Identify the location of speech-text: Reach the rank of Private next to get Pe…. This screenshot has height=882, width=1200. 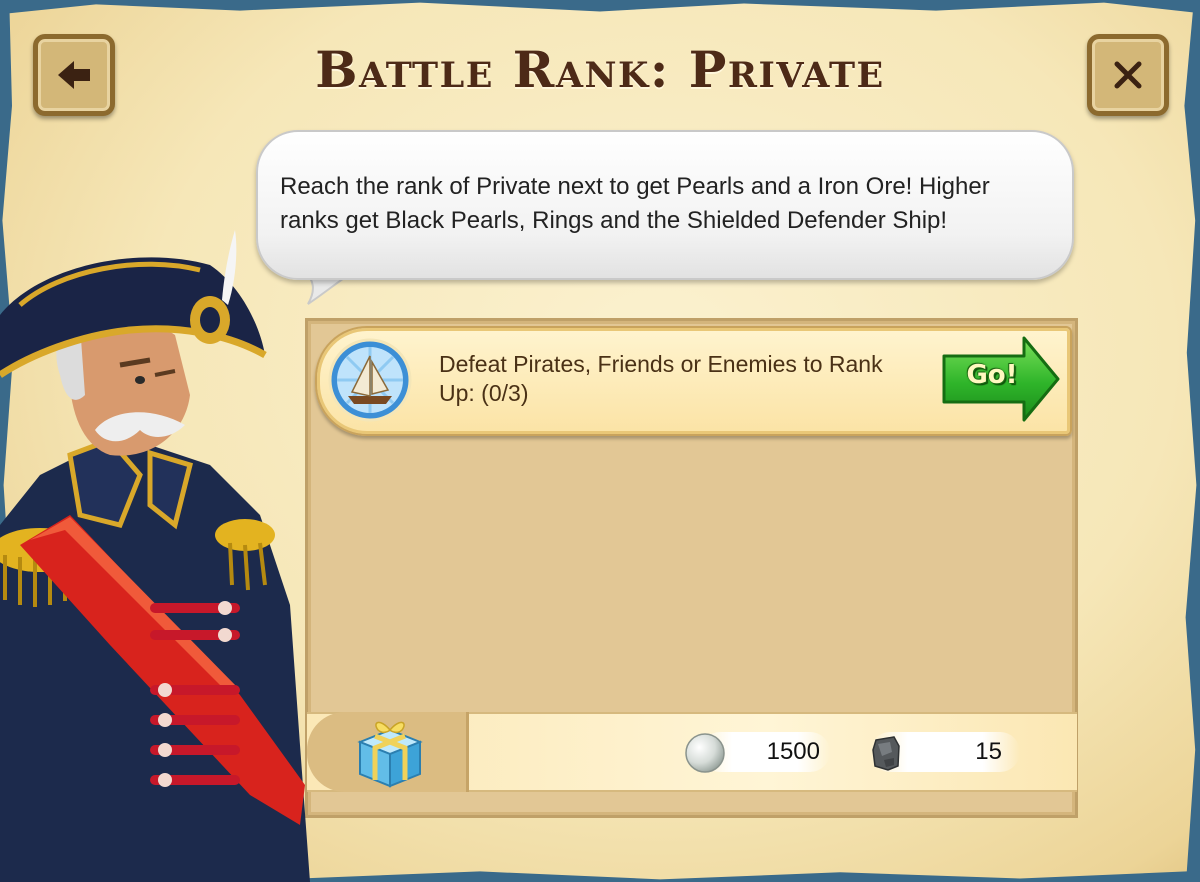
(635, 203).